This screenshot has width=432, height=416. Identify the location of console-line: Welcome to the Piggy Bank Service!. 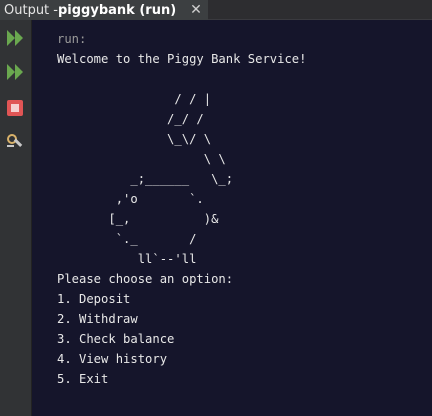
(182, 59).